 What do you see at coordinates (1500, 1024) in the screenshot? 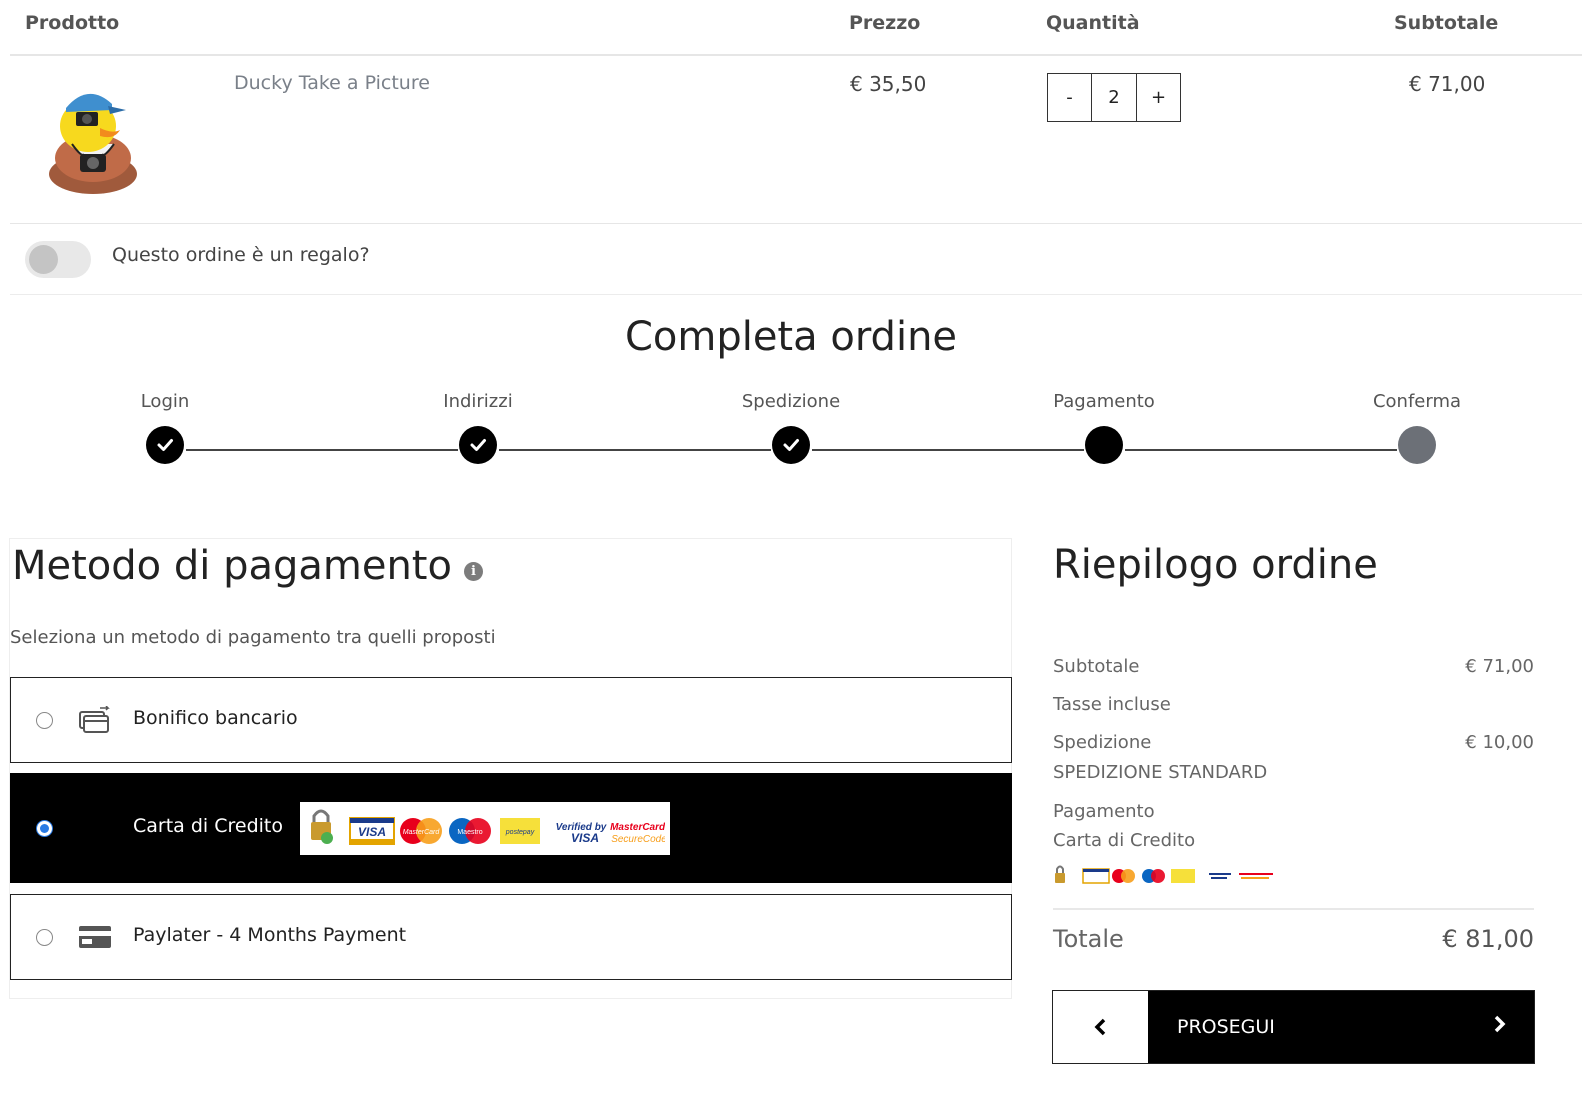
I see `chevron-right-icon` at bounding box center [1500, 1024].